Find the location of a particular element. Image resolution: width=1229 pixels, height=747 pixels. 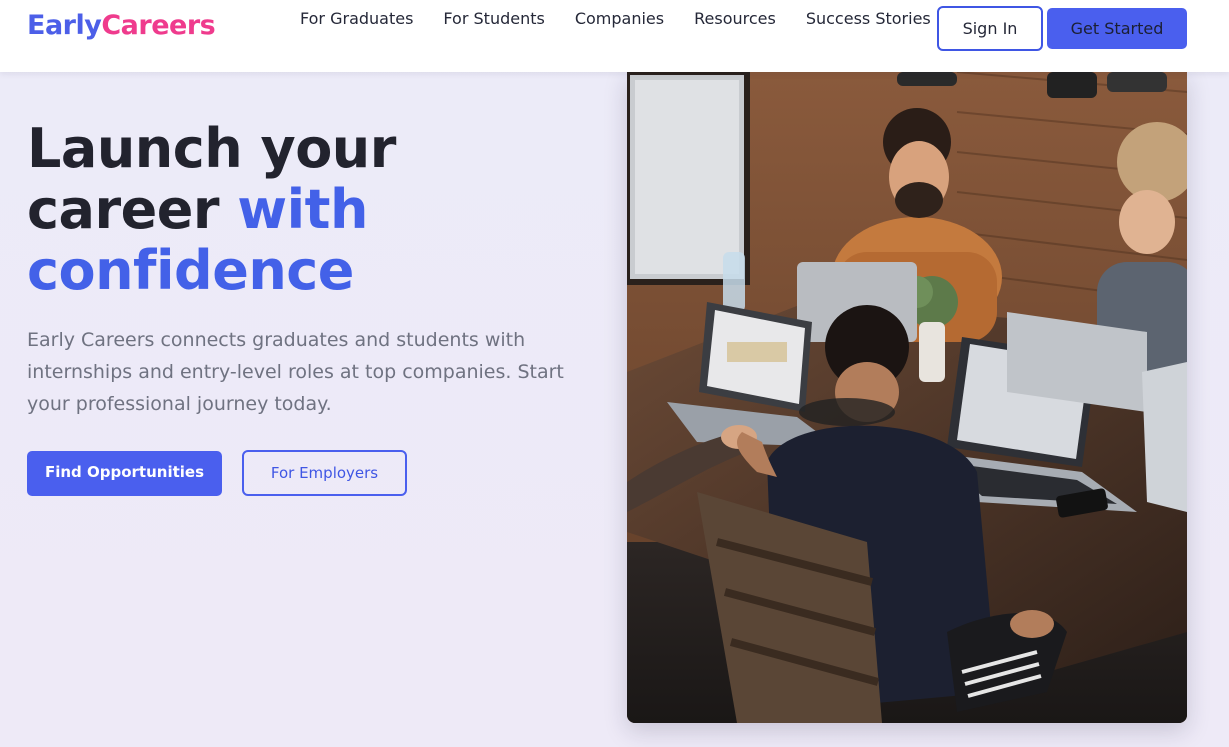

hero-title-line1: Launch your is located at coordinates (211, 148).